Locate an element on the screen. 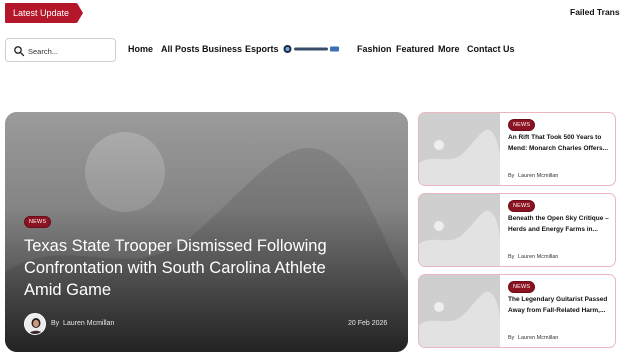  nav-all-posts: All Posts is located at coordinates (180, 49).